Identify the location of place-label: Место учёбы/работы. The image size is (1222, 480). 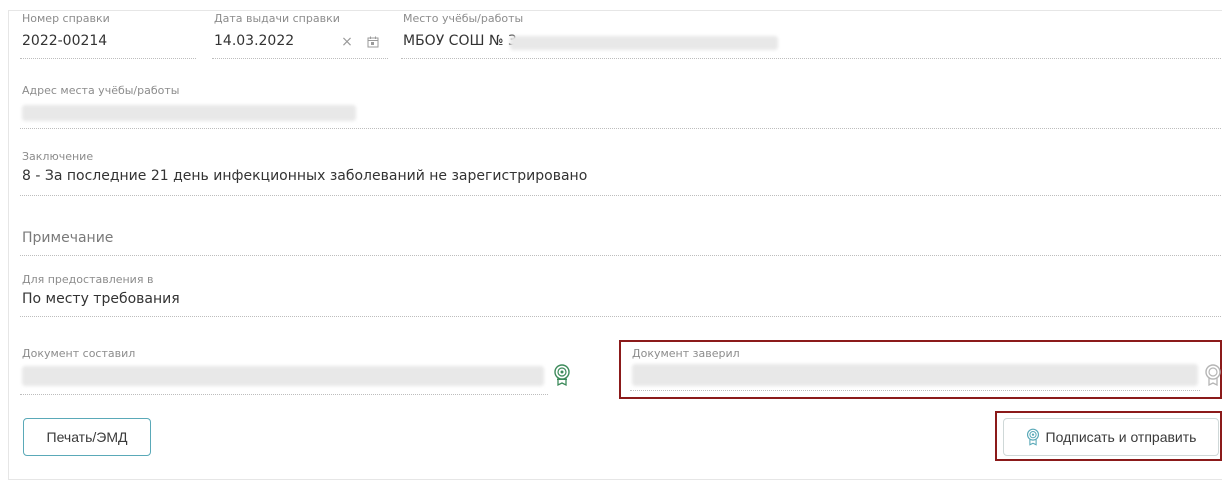
(463, 18).